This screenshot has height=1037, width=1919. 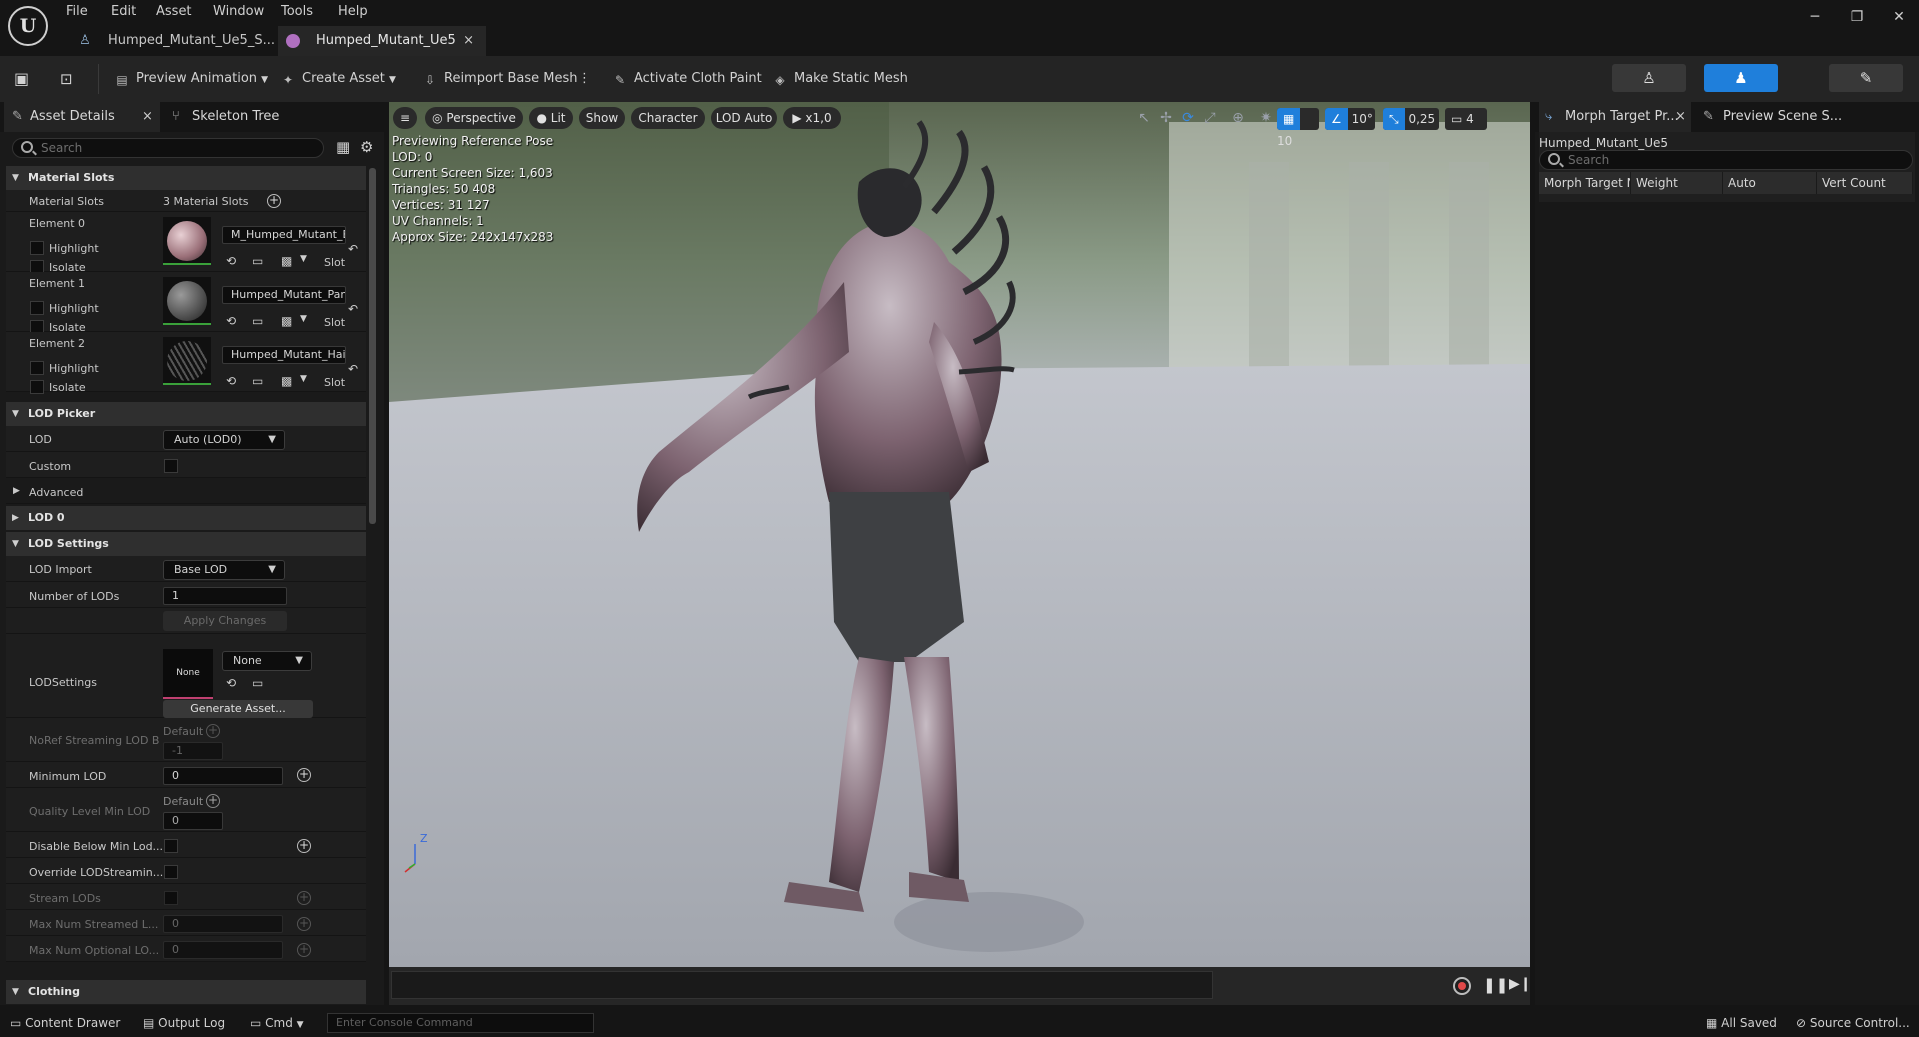 I want to click on tab-skeletal-mesh: Humped_Mutant_Ue5 ×, so click(x=382, y=41).